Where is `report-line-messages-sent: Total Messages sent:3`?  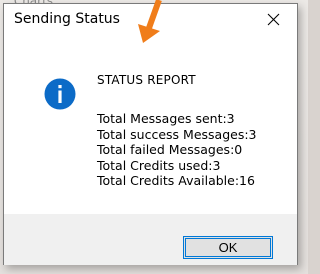 report-line-messages-sent: Total Messages sent:3 is located at coordinates (166, 118).